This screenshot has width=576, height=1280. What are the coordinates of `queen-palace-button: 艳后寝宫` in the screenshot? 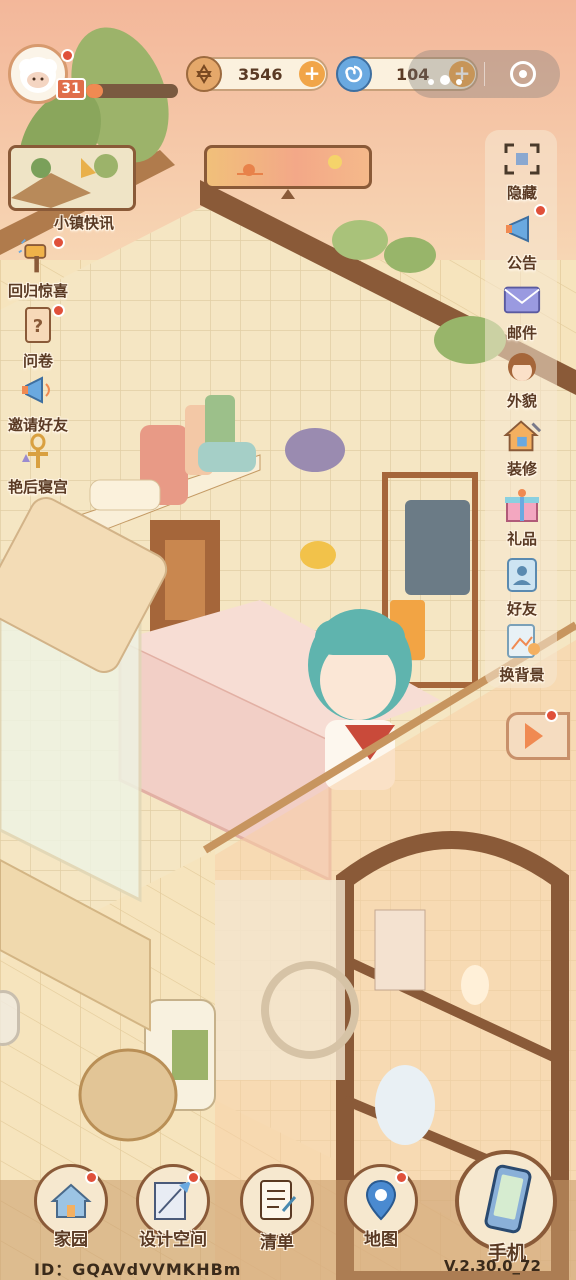 It's located at (38, 464).